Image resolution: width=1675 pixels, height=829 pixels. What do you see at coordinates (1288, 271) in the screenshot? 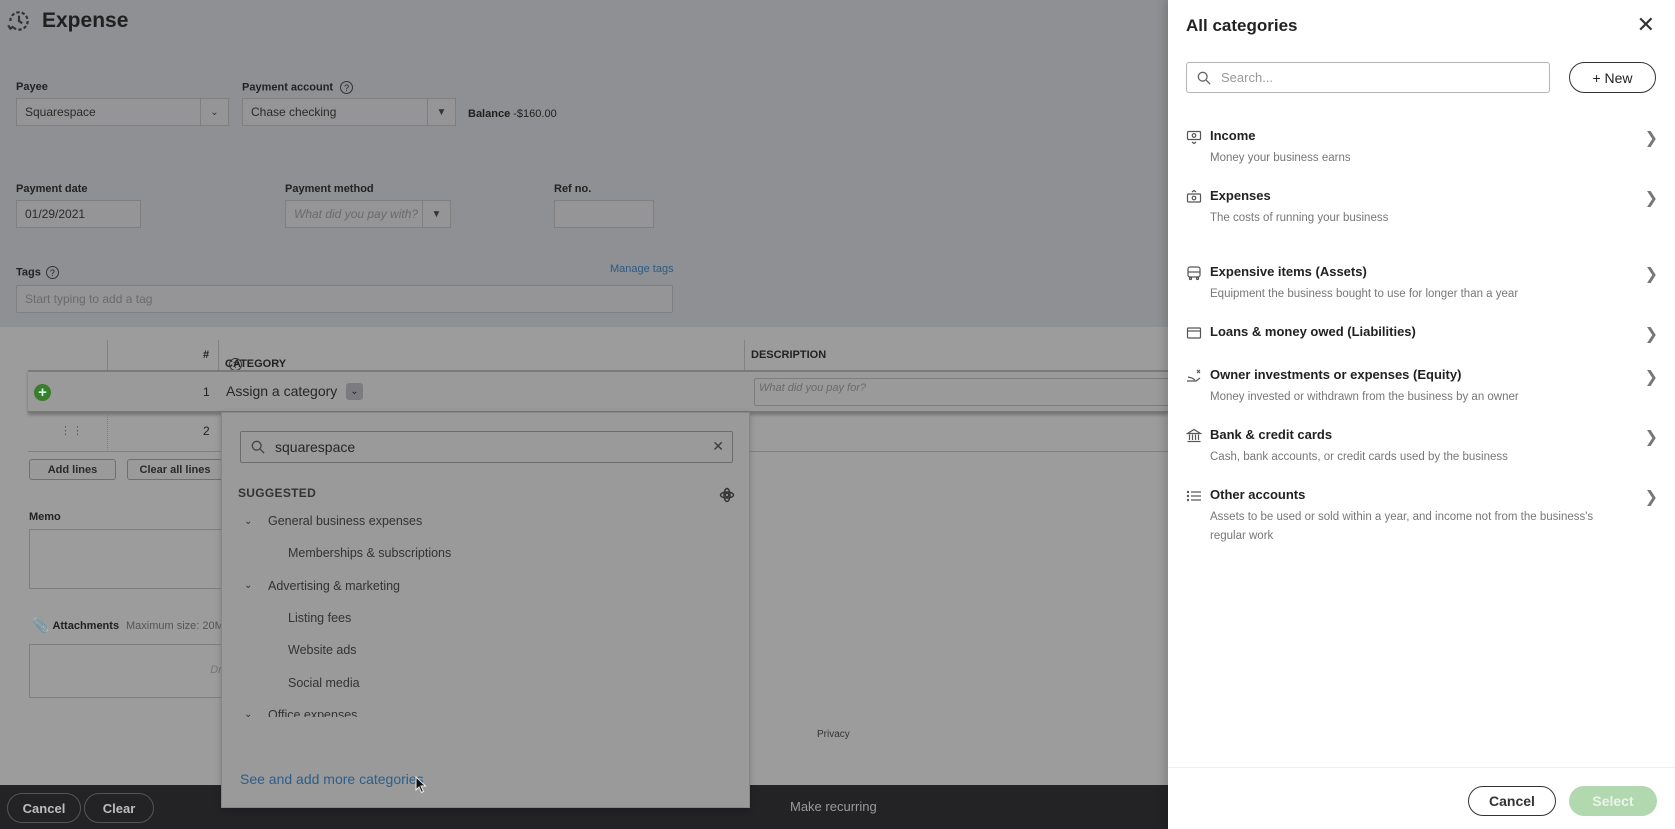
I see `category-type-name: Expensive items (Assets)` at bounding box center [1288, 271].